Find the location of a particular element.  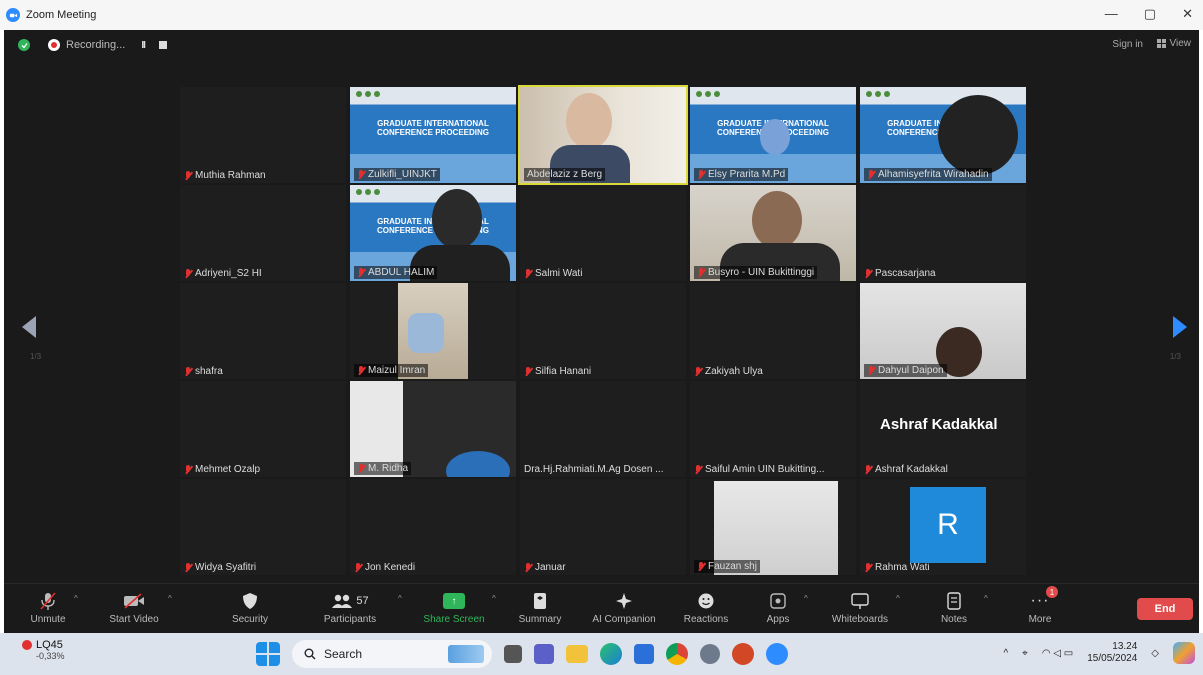

participant-name: Salmi Wati is located at coordinates (553, 273).